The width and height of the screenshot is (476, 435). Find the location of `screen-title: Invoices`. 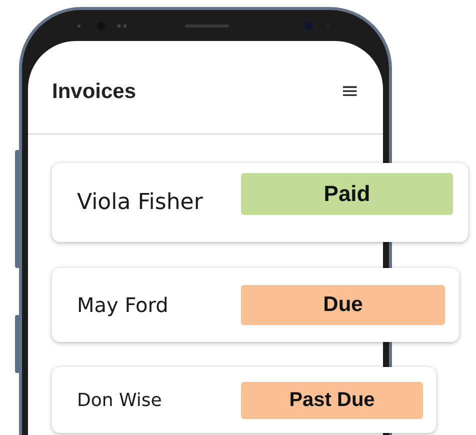

screen-title: Invoices is located at coordinates (94, 92).